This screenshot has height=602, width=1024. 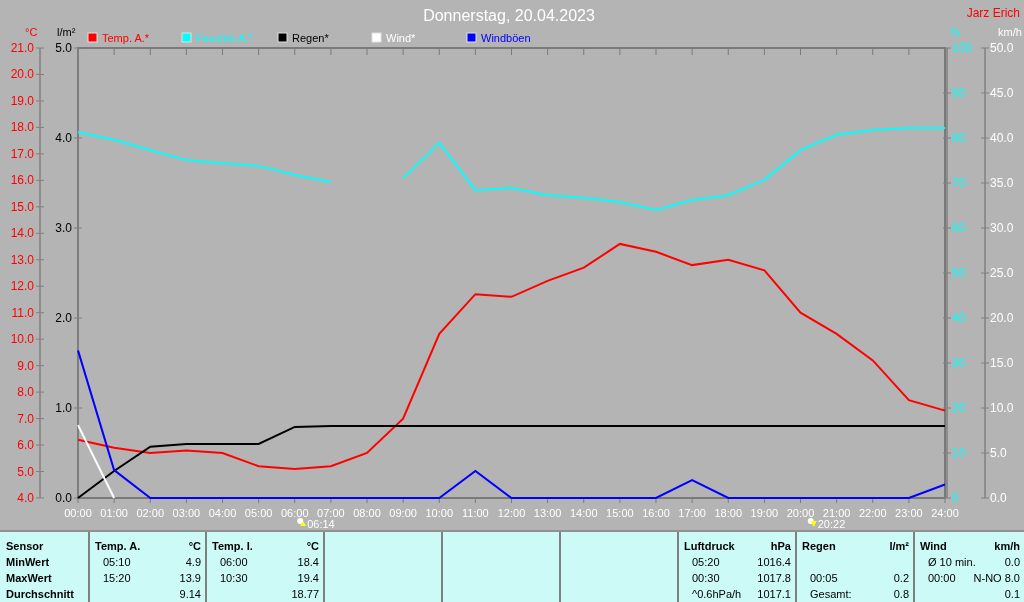 I want to click on axis-tick-label: 19.0, so click(x=22, y=100).